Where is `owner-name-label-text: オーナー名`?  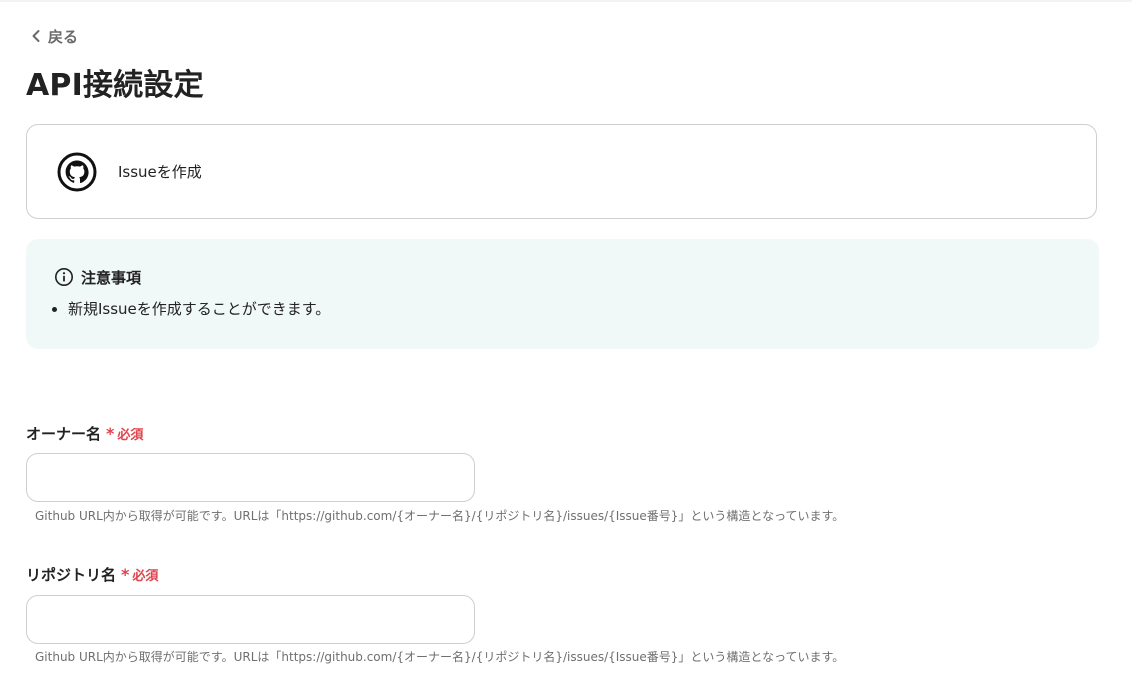
owner-name-label-text: オーナー名 is located at coordinates (64, 433).